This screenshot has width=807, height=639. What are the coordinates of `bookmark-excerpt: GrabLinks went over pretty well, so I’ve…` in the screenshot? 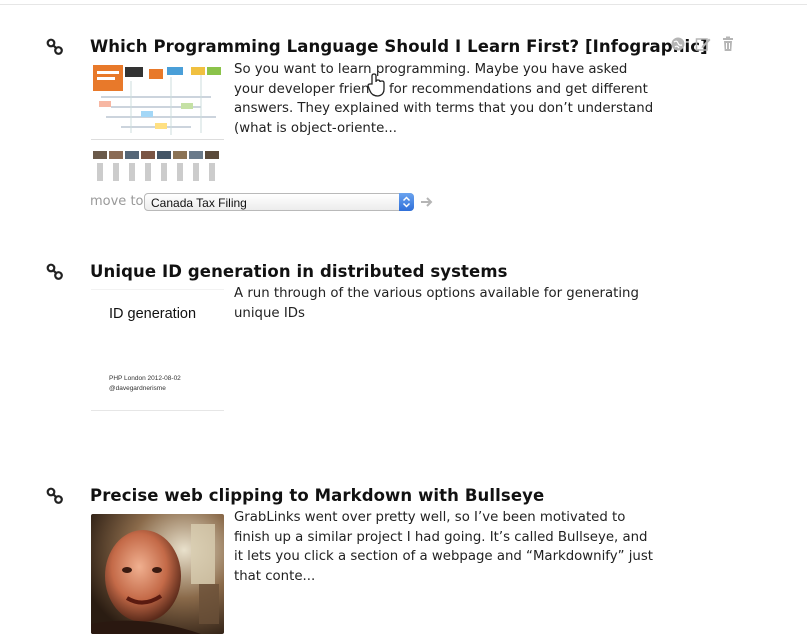 It's located at (444, 547).